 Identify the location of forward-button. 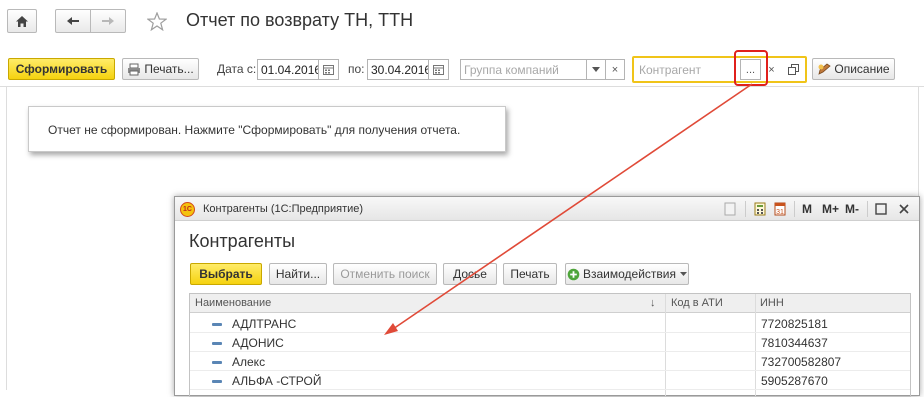
(108, 21).